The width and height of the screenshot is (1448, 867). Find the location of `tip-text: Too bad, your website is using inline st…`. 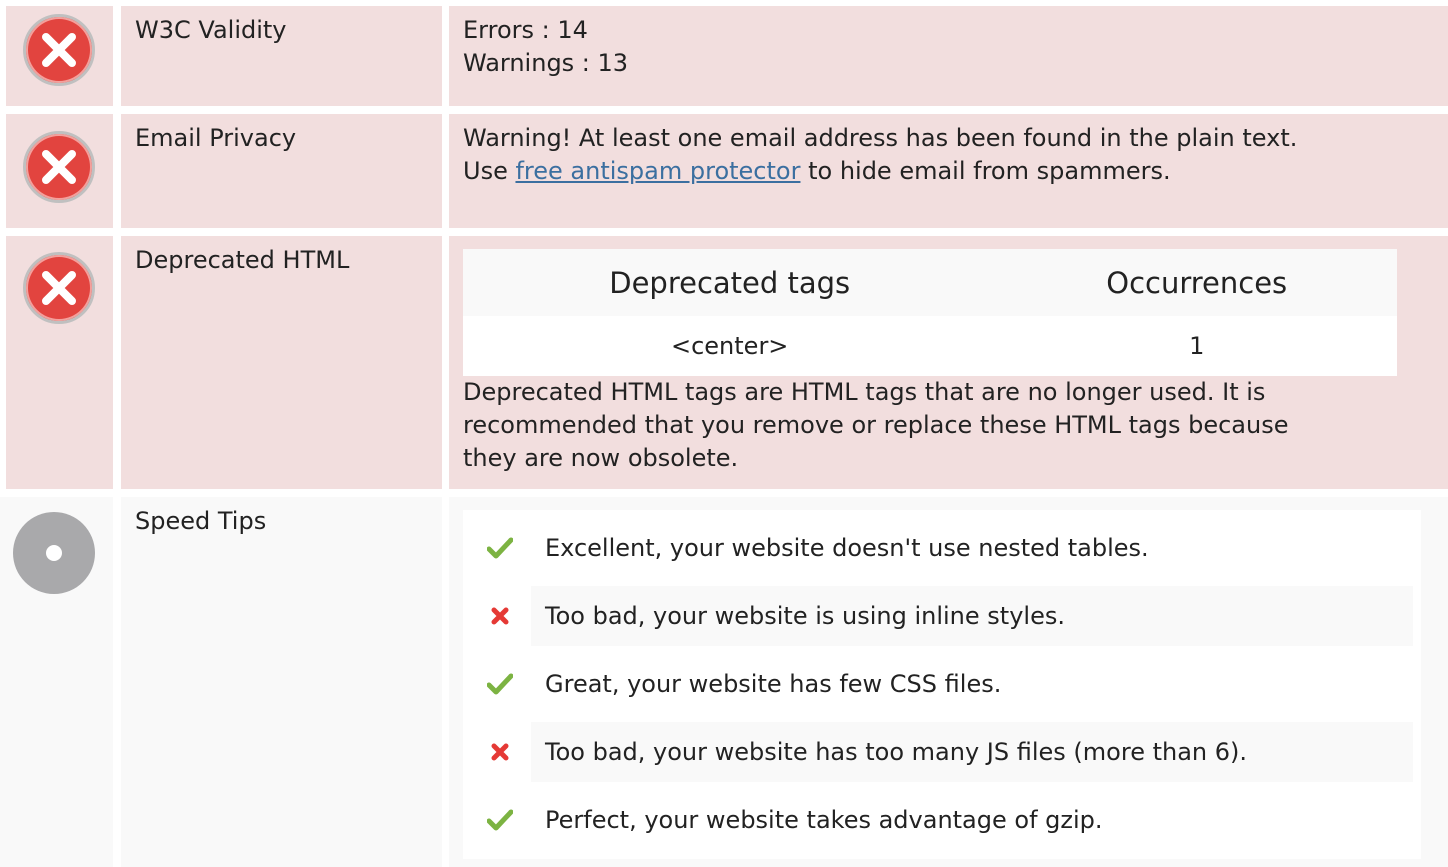

tip-text: Too bad, your website is using inline st… is located at coordinates (805, 616).